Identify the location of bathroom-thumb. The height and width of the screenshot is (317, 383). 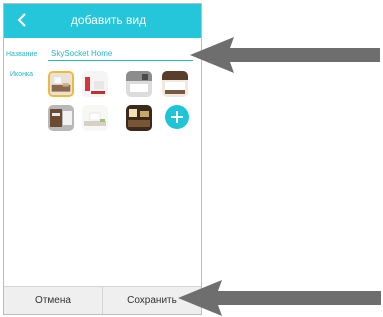
(139, 84).